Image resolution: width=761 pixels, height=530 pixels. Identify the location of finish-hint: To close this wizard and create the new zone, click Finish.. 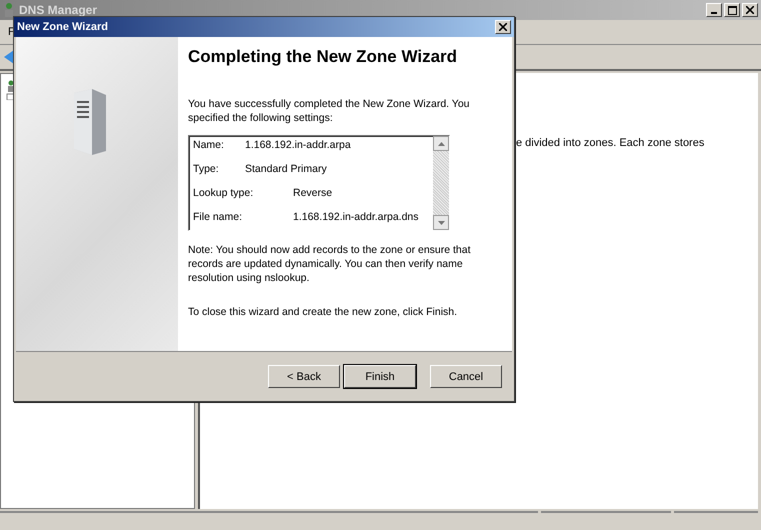
(323, 312).